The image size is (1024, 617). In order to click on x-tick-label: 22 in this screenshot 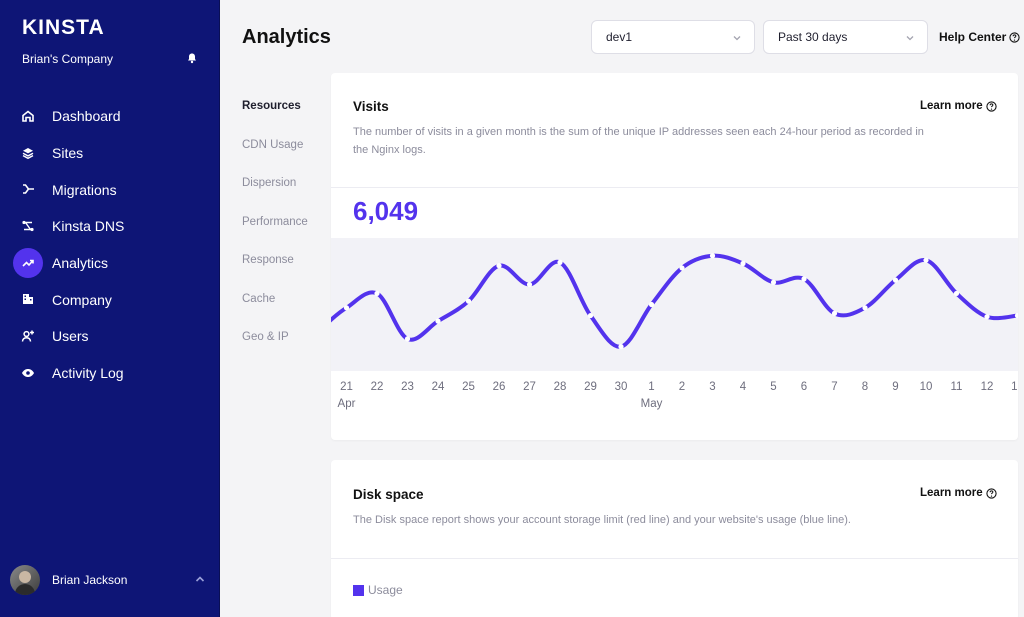, I will do `click(377, 387)`.